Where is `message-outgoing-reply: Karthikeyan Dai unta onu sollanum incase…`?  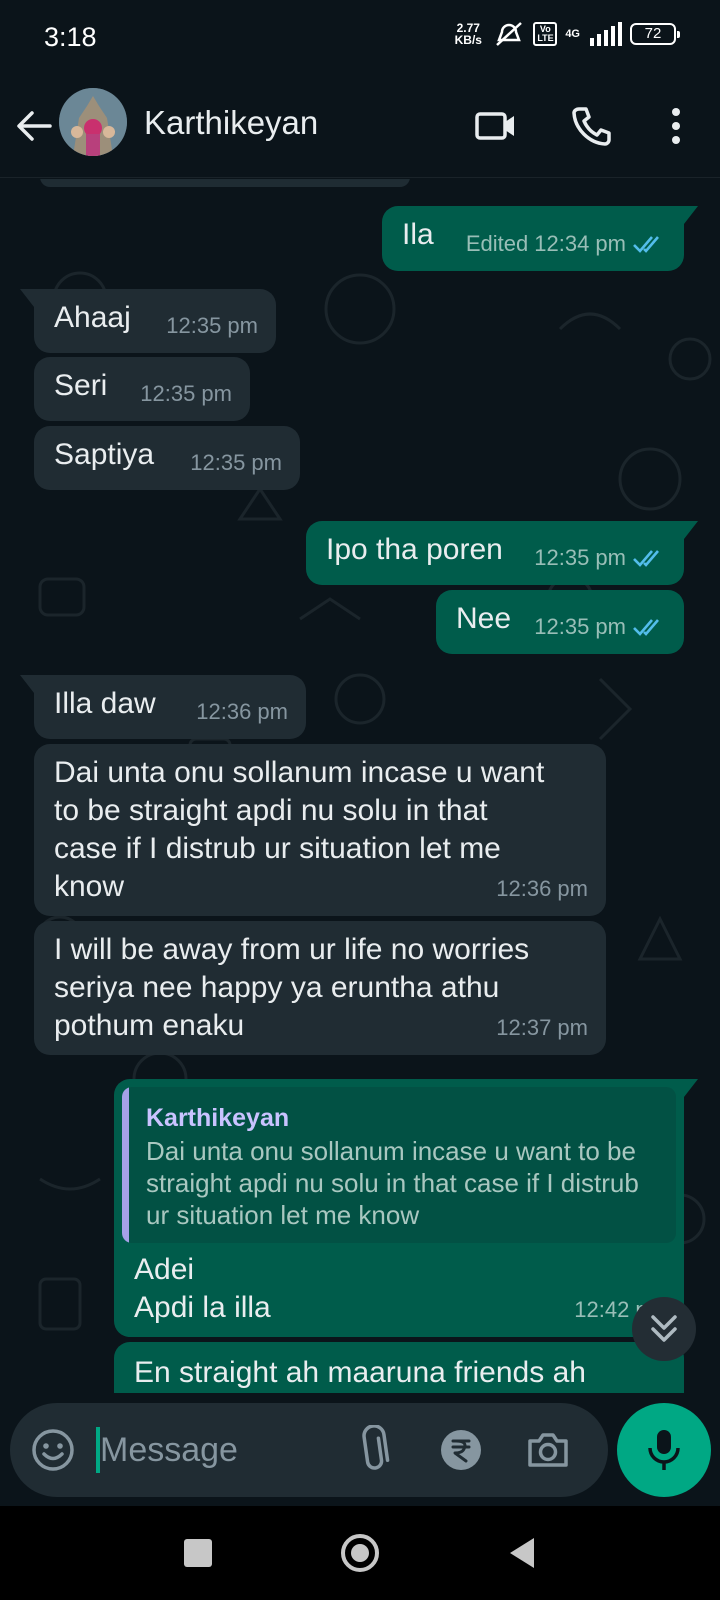
message-outgoing-reply: Karthikeyan Dai unta onu sollanum incase… is located at coordinates (406, 1208).